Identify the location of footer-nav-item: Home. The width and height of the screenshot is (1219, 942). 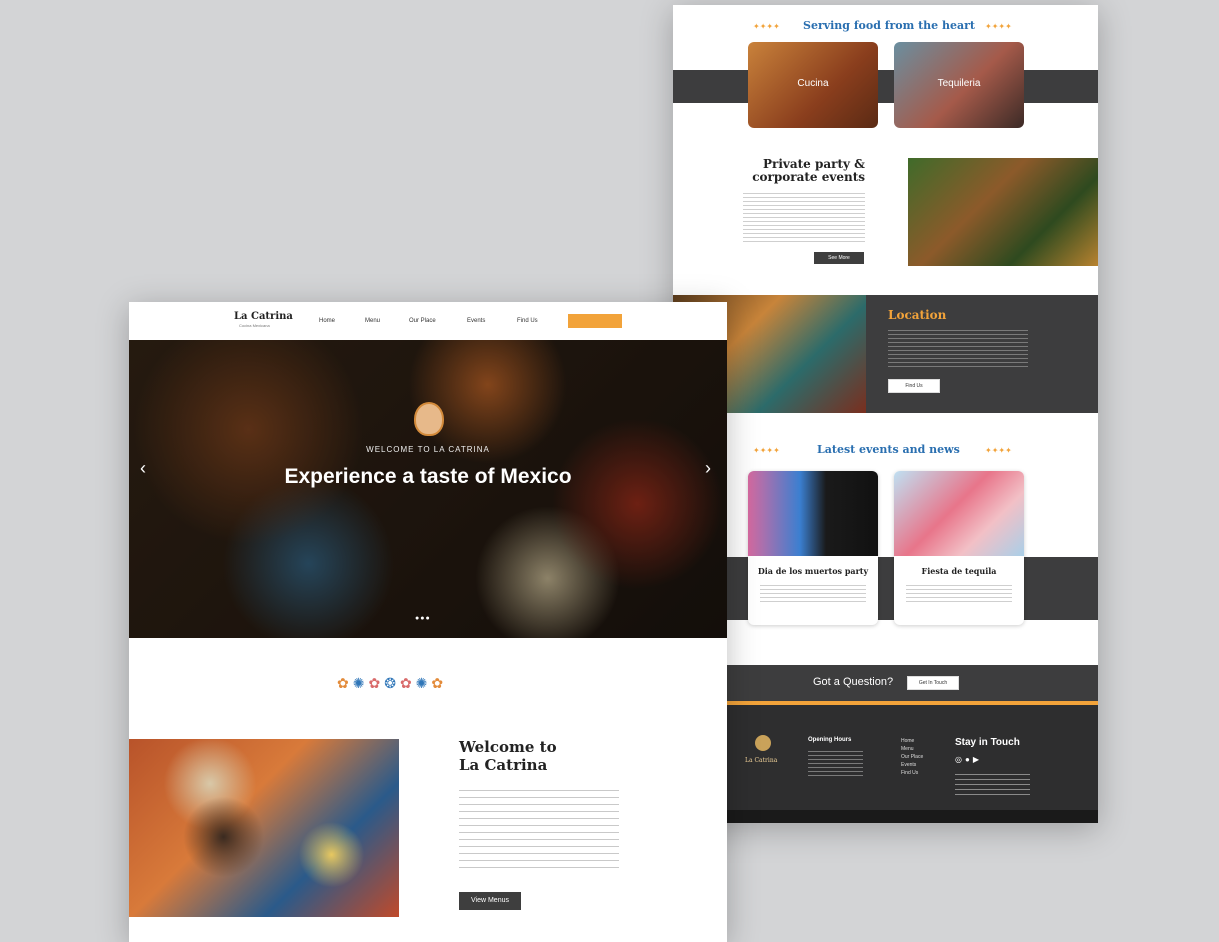
(912, 741).